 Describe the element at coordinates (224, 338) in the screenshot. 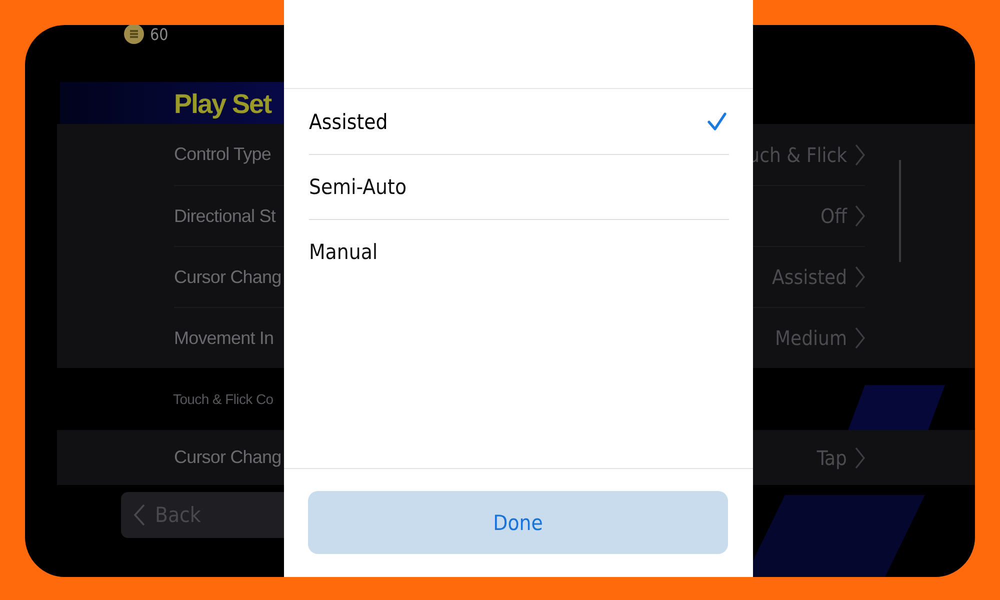

I see `setting-label: Movement In` at that location.